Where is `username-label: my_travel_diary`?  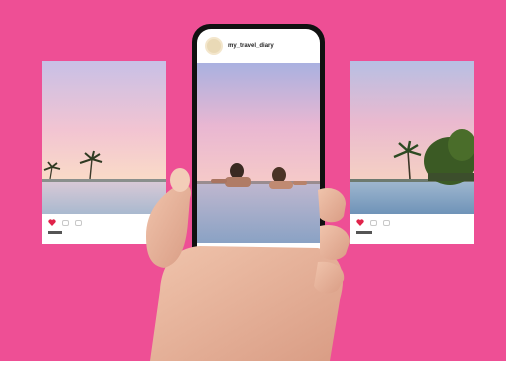
username-label: my_travel_diary is located at coordinates (251, 46).